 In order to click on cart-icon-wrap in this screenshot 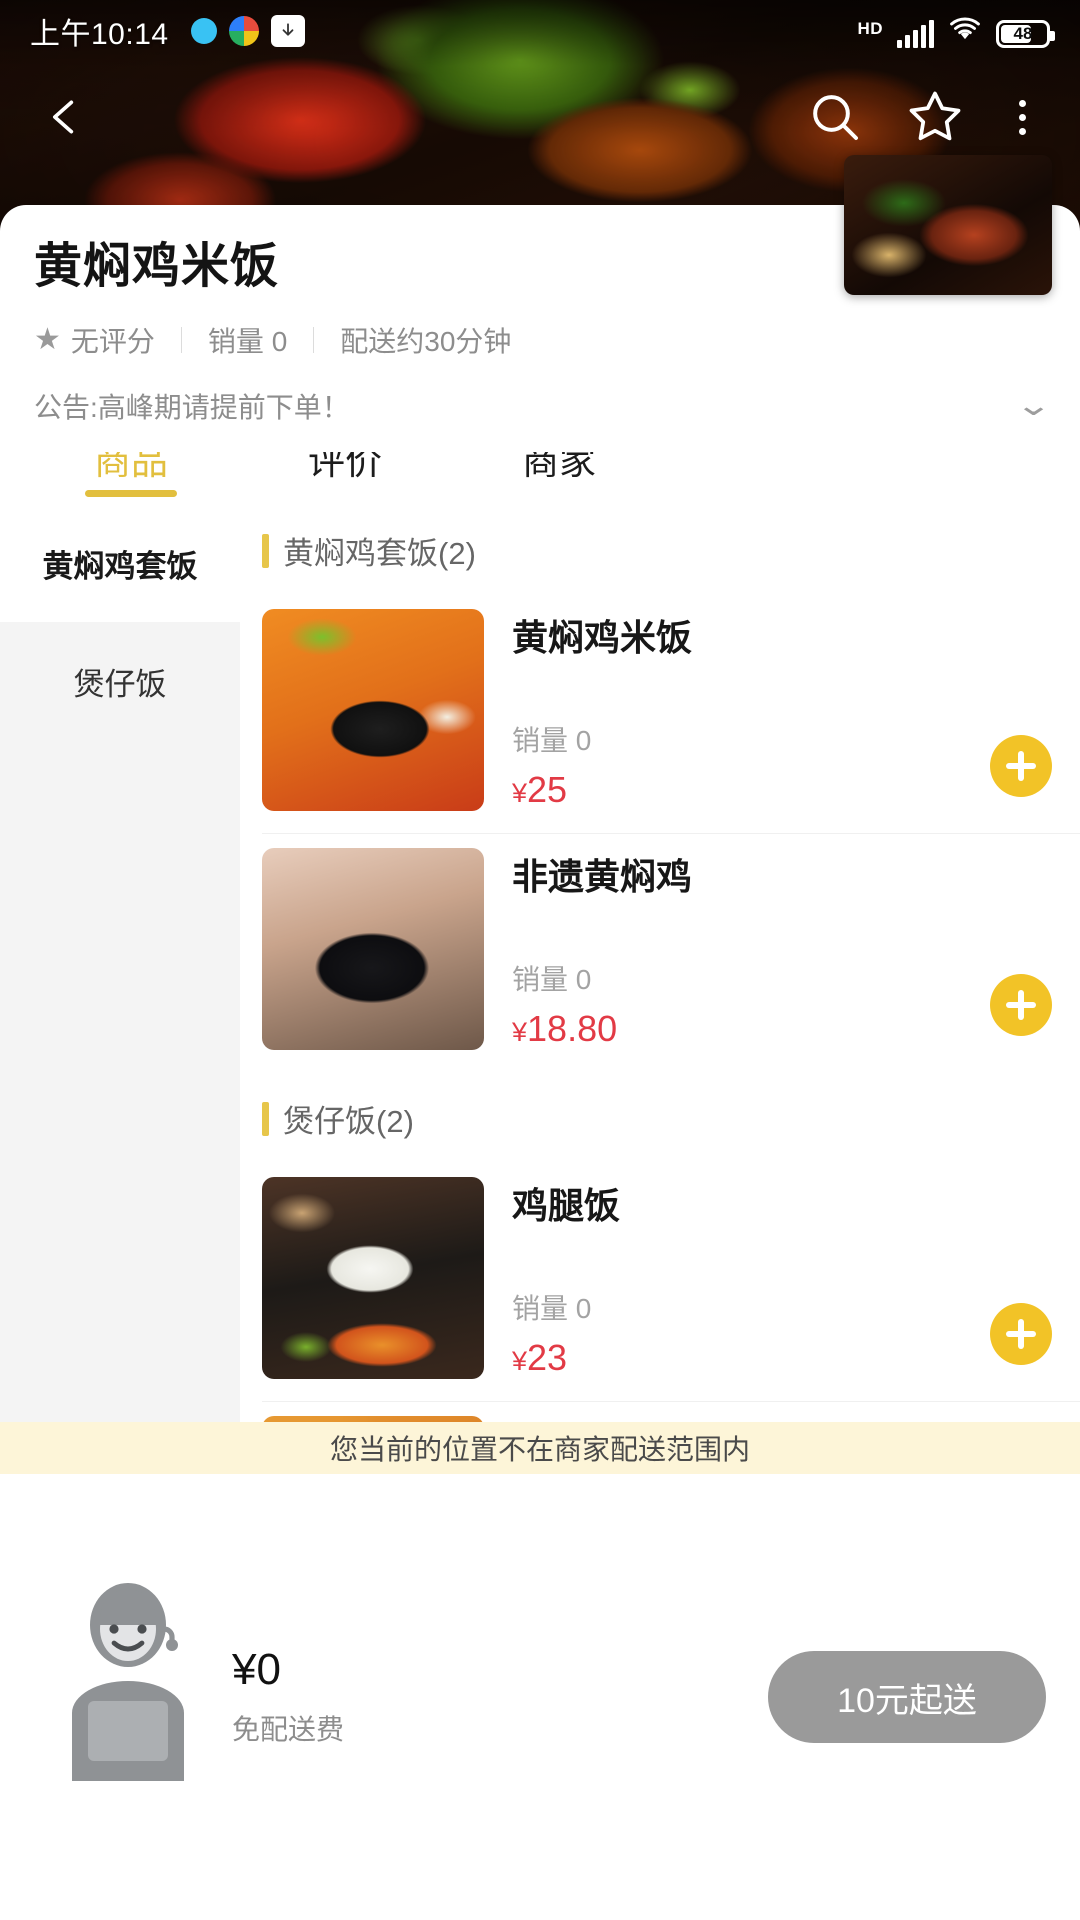, I will do `click(129, 1685)`.